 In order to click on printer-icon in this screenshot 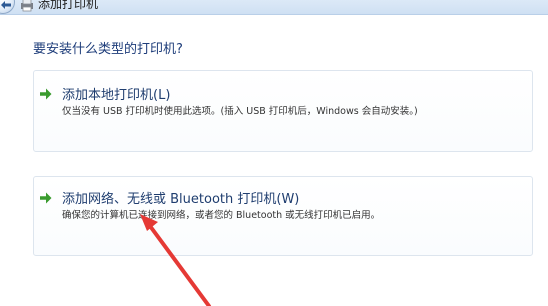, I will do `click(27, 6)`.